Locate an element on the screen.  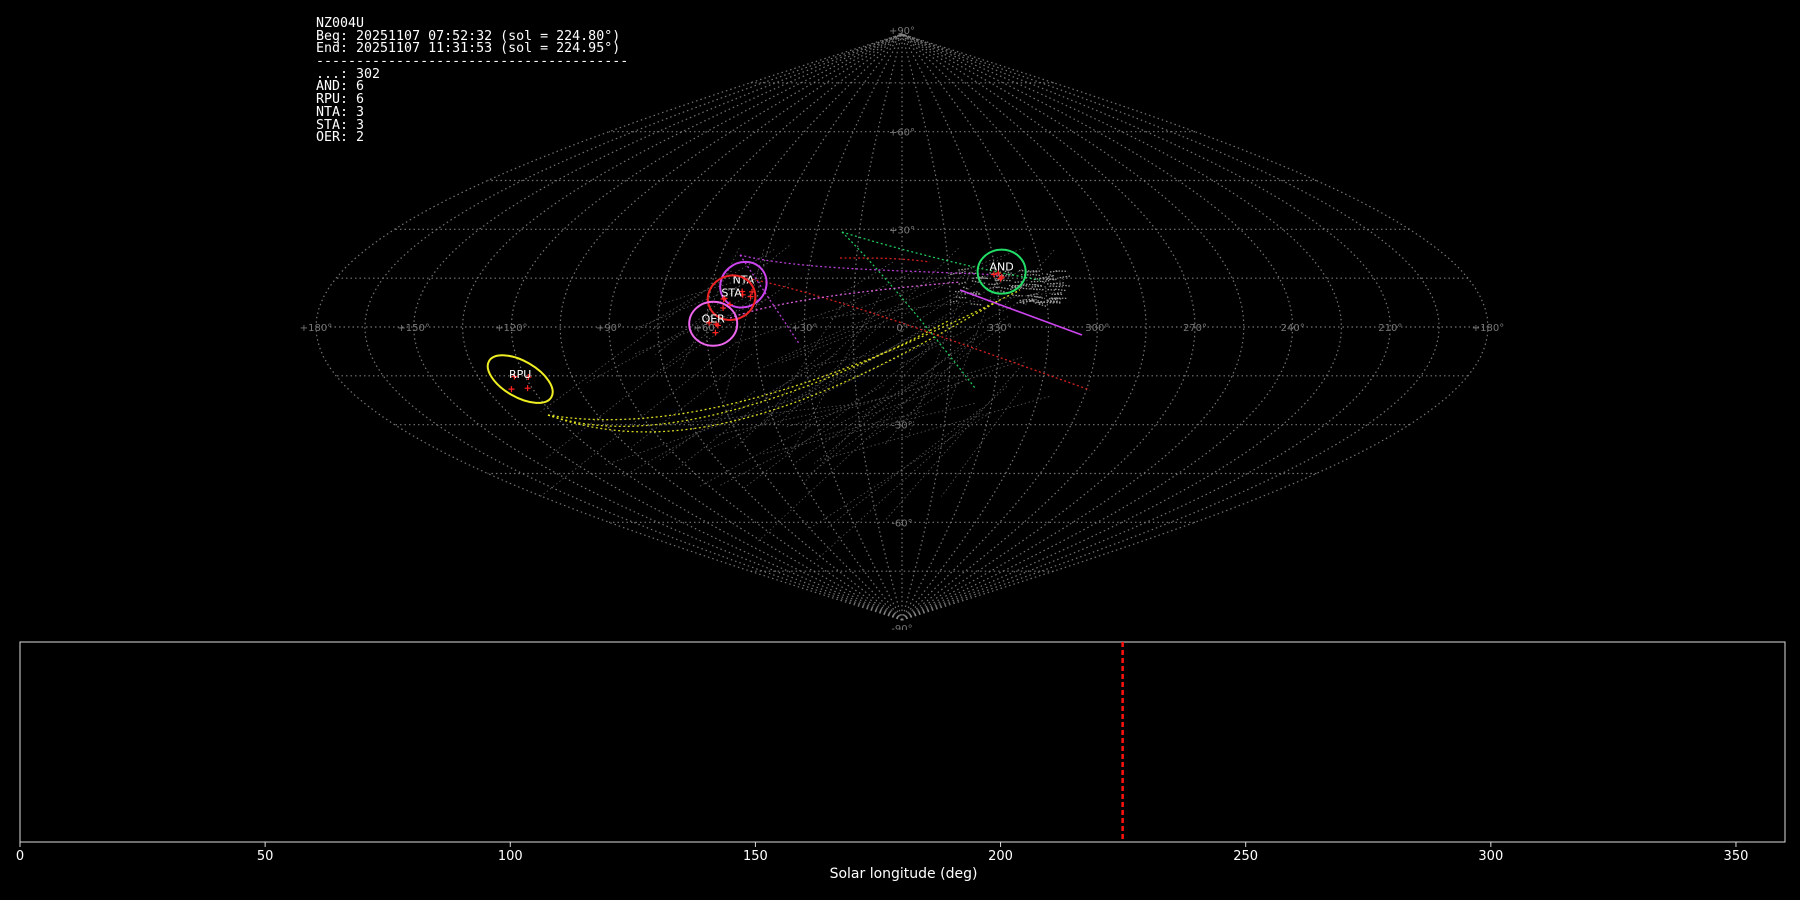
lat-label: -60° is located at coordinates (901, 523).